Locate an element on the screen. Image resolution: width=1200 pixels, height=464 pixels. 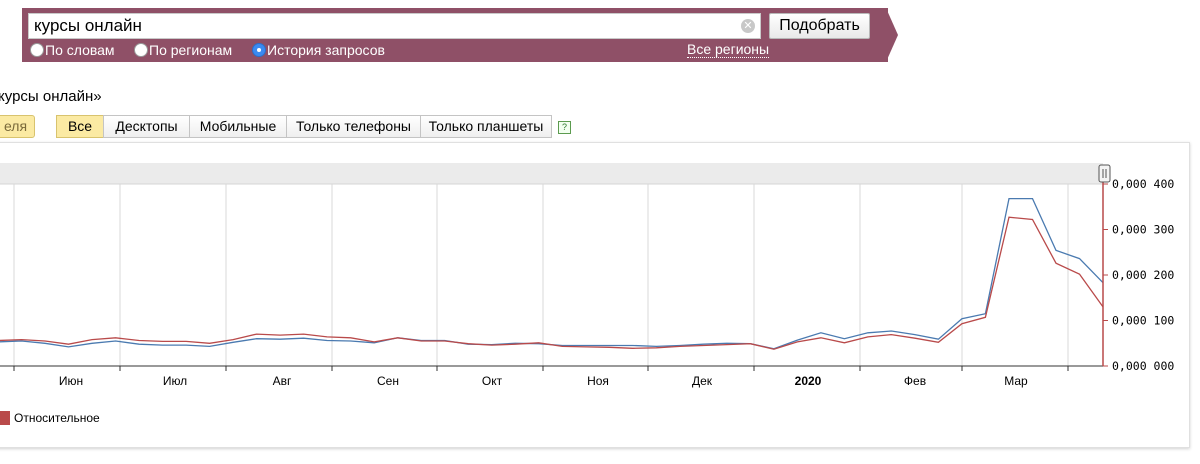
x-tick-label: Окт is located at coordinates (492, 381).